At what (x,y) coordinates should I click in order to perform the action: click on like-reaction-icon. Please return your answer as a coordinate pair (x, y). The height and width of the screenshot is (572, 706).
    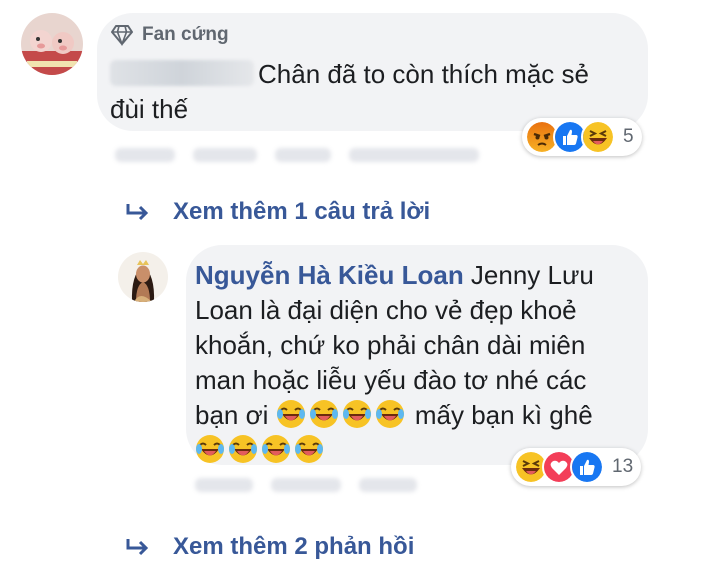
    Looking at the image, I should click on (587, 467).